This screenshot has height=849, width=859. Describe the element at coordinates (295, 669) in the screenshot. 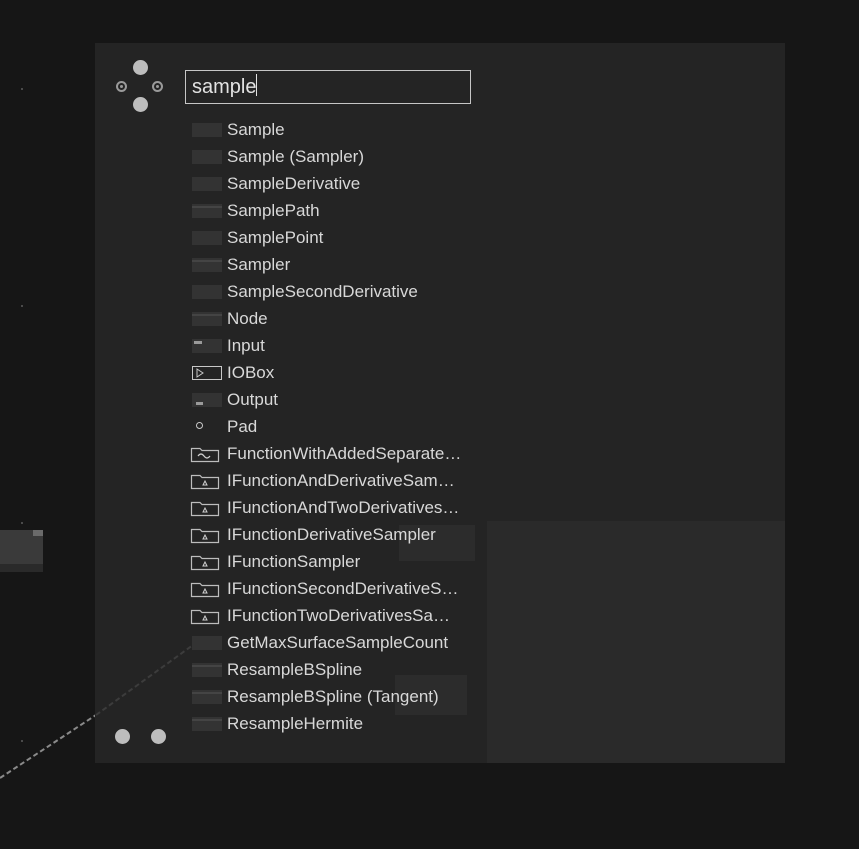

I see `result-item-label: ResampleBSpline` at that location.